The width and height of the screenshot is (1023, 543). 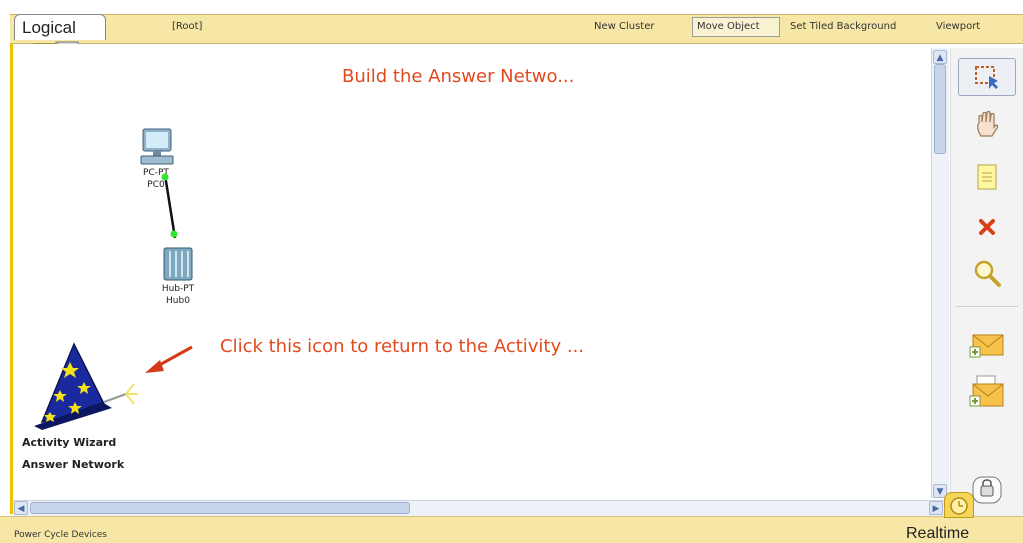 What do you see at coordinates (60, 27) in the screenshot?
I see `logical-mode-tab: Logical` at bounding box center [60, 27].